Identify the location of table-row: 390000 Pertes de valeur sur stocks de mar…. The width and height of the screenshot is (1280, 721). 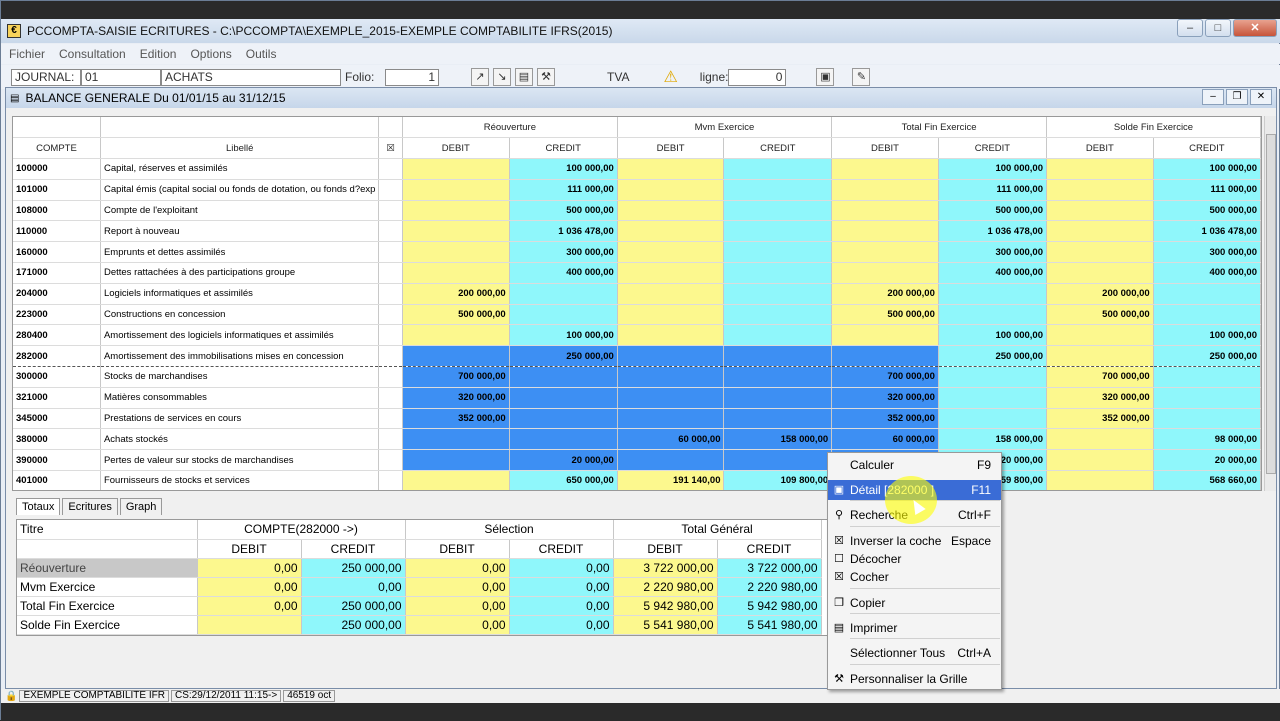
(637, 460).